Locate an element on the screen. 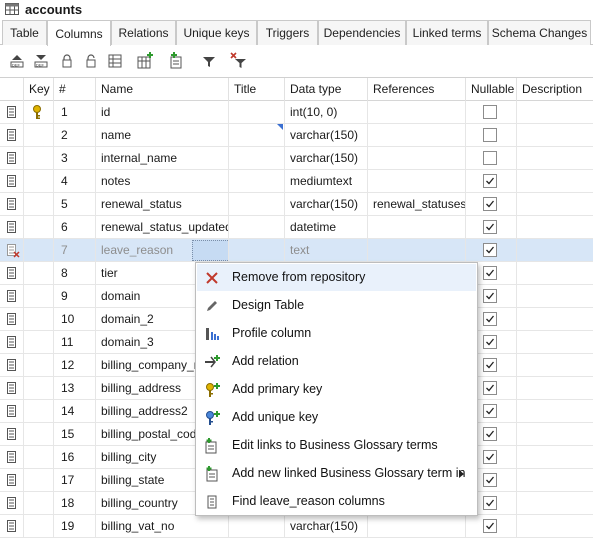  menu-item-add-unique-key: Add unique key is located at coordinates (336, 417).